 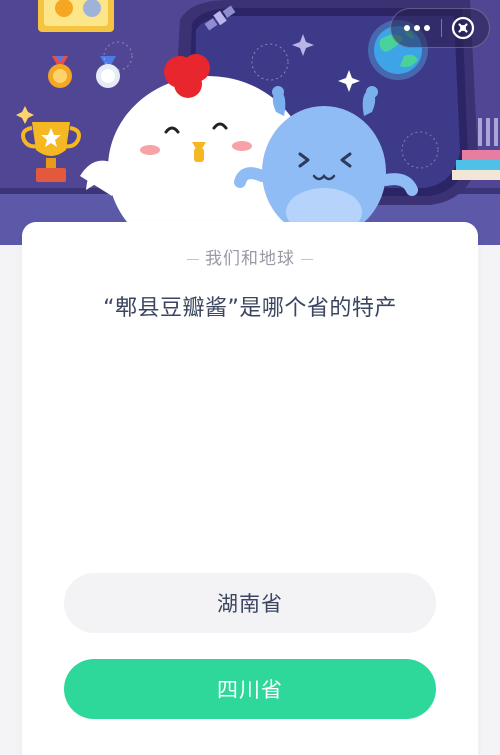 I want to click on answer-option-sichuan: 四川省, so click(x=250, y=689).